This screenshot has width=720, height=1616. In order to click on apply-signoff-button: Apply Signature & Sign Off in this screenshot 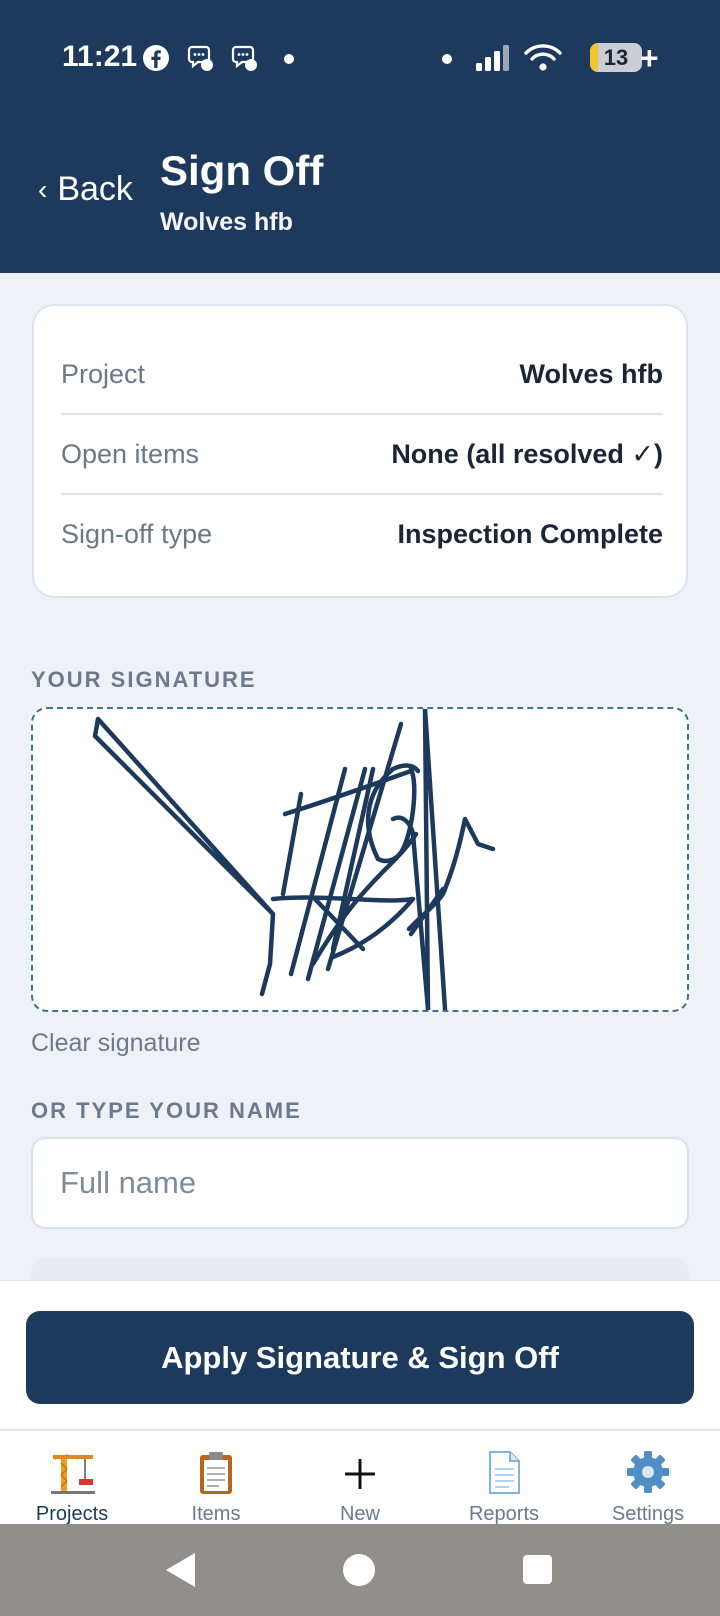, I will do `click(360, 1357)`.